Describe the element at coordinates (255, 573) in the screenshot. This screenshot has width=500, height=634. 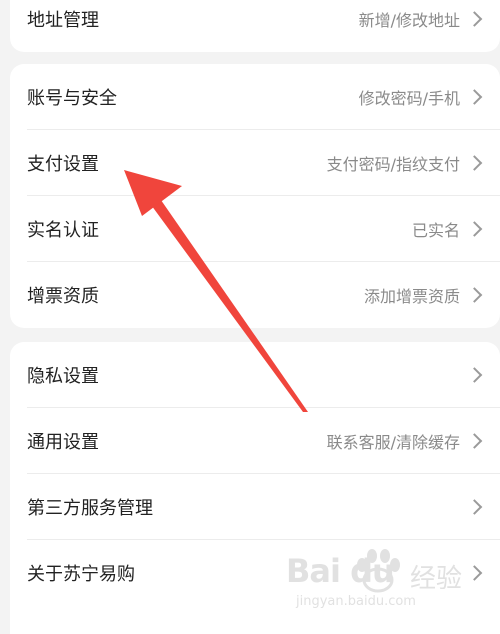
I see `settings-row-about: 关于苏宁易购` at that location.